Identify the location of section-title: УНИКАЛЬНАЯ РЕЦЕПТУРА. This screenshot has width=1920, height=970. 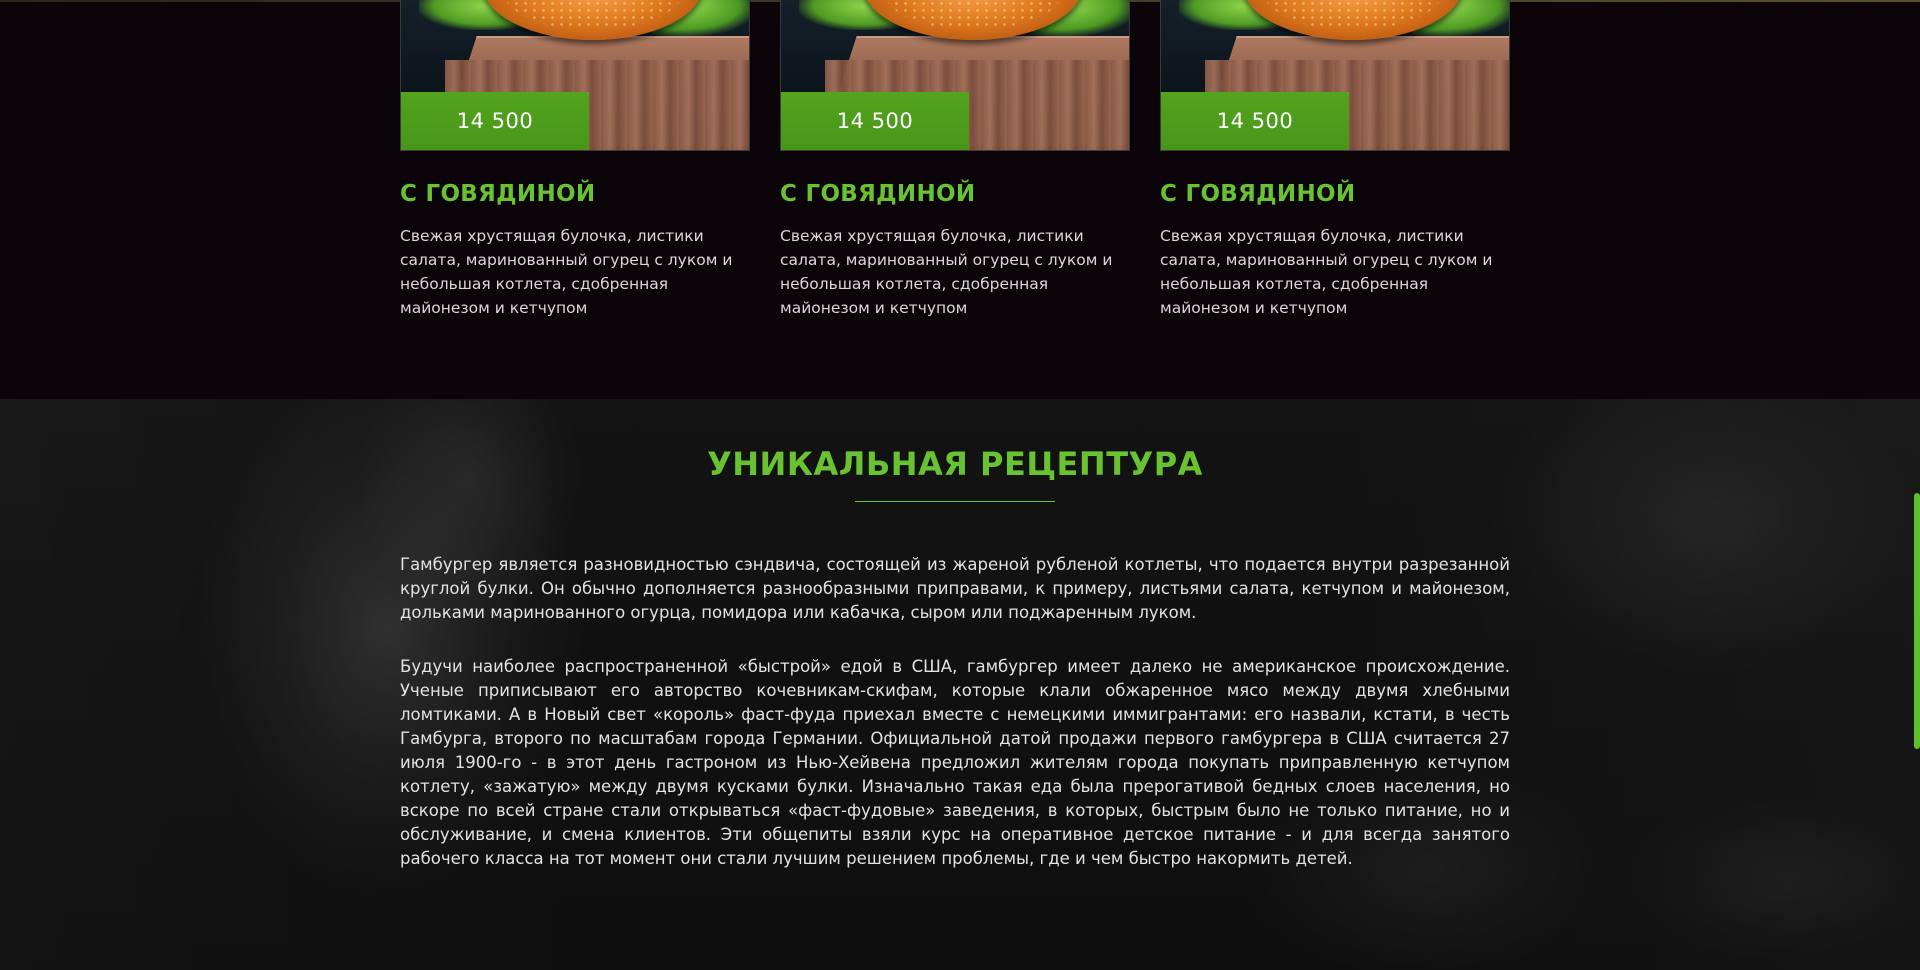
(955, 464).